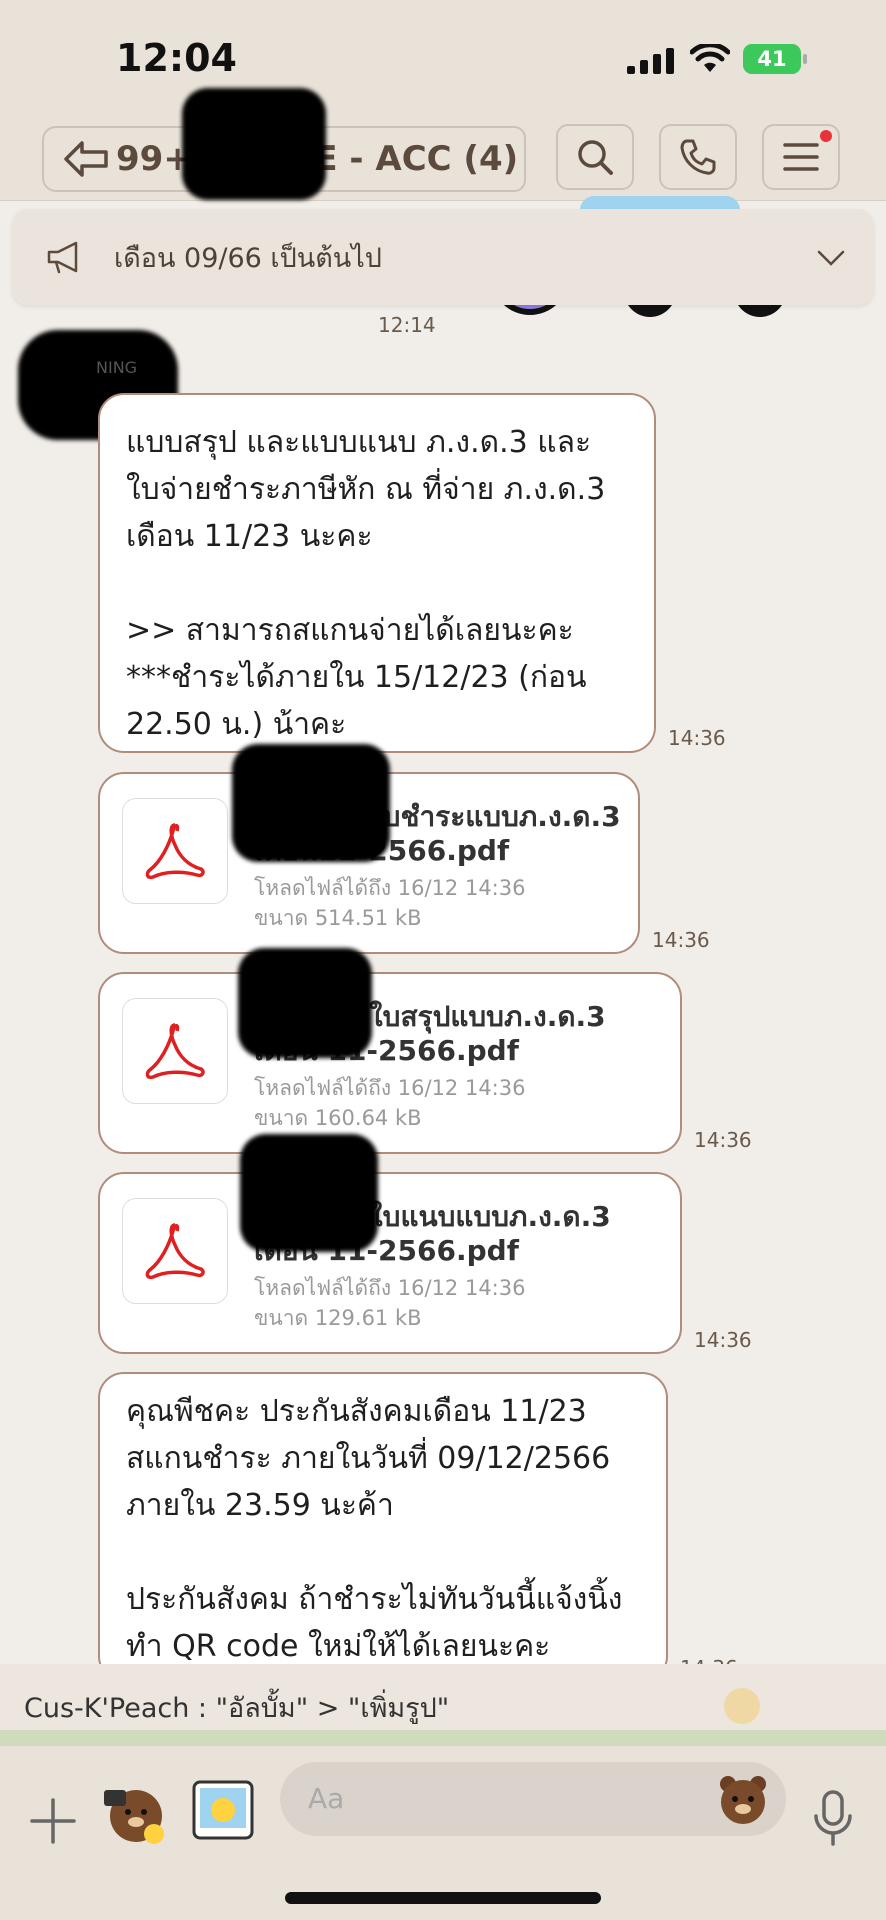  Describe the element at coordinates (326, 1798) in the screenshot. I see `input-placeholder: Aa` at that location.